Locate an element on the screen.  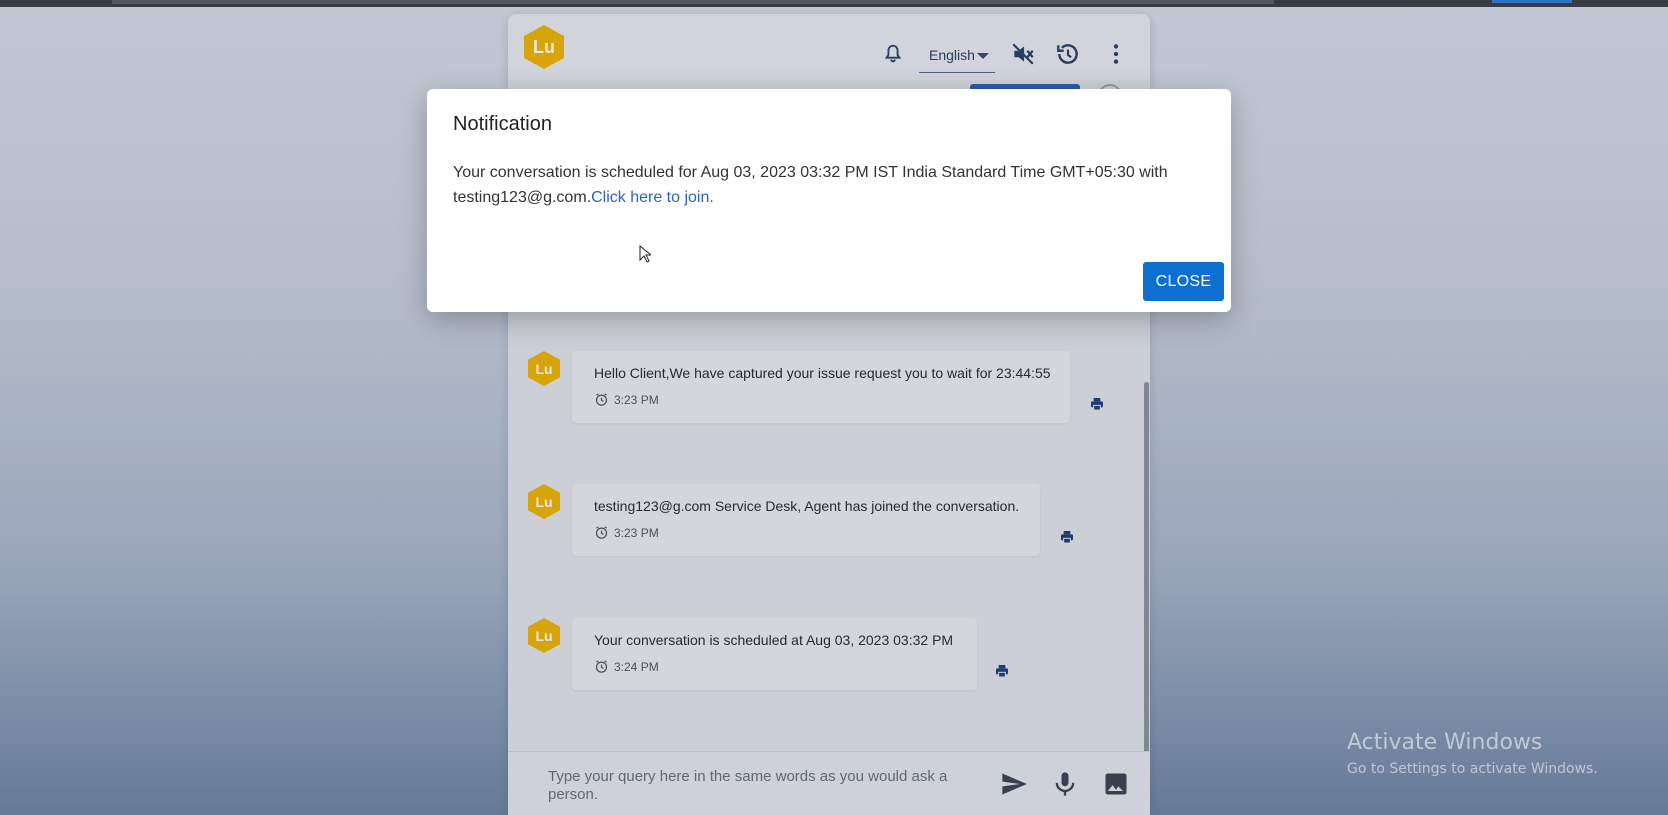
watermark-subtitle: Go to Settings to activate Windows. is located at coordinates (1472, 769).